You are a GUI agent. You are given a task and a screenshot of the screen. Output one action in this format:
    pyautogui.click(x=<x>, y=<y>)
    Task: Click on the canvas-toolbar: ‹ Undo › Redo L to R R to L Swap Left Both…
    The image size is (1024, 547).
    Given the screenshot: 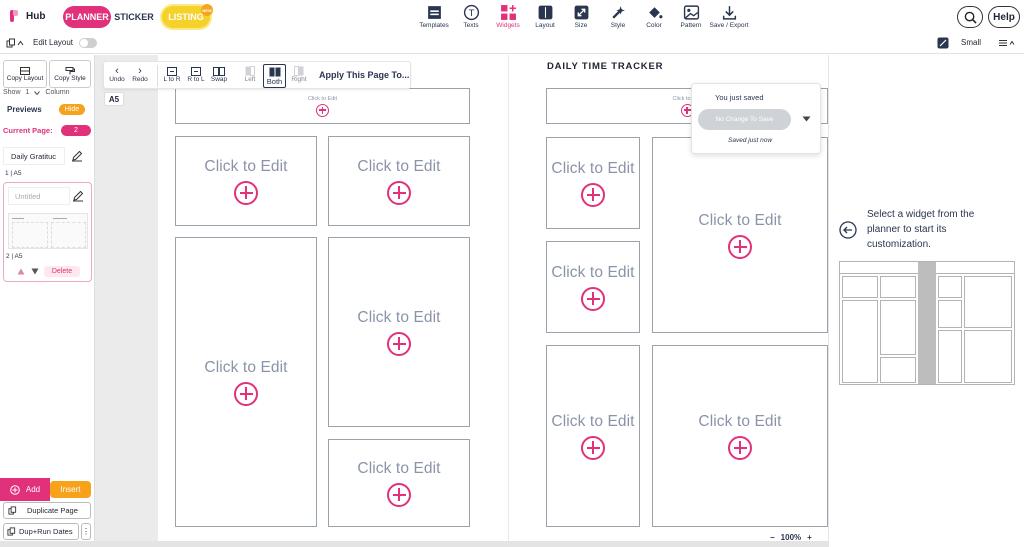 What is the action you would take?
    pyautogui.click(x=257, y=75)
    